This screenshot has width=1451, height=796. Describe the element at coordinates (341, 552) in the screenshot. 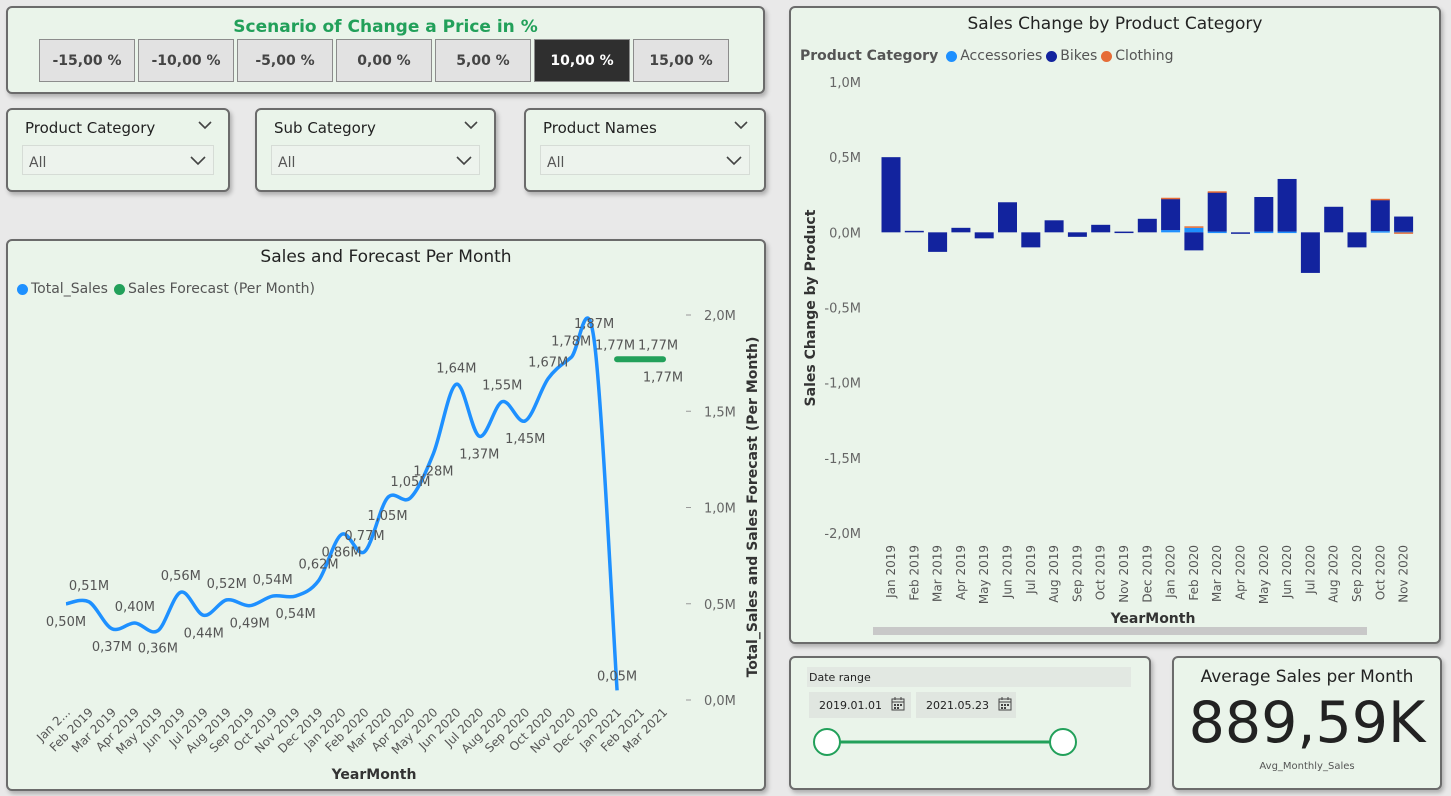

I see `data-label: 0,86M` at that location.